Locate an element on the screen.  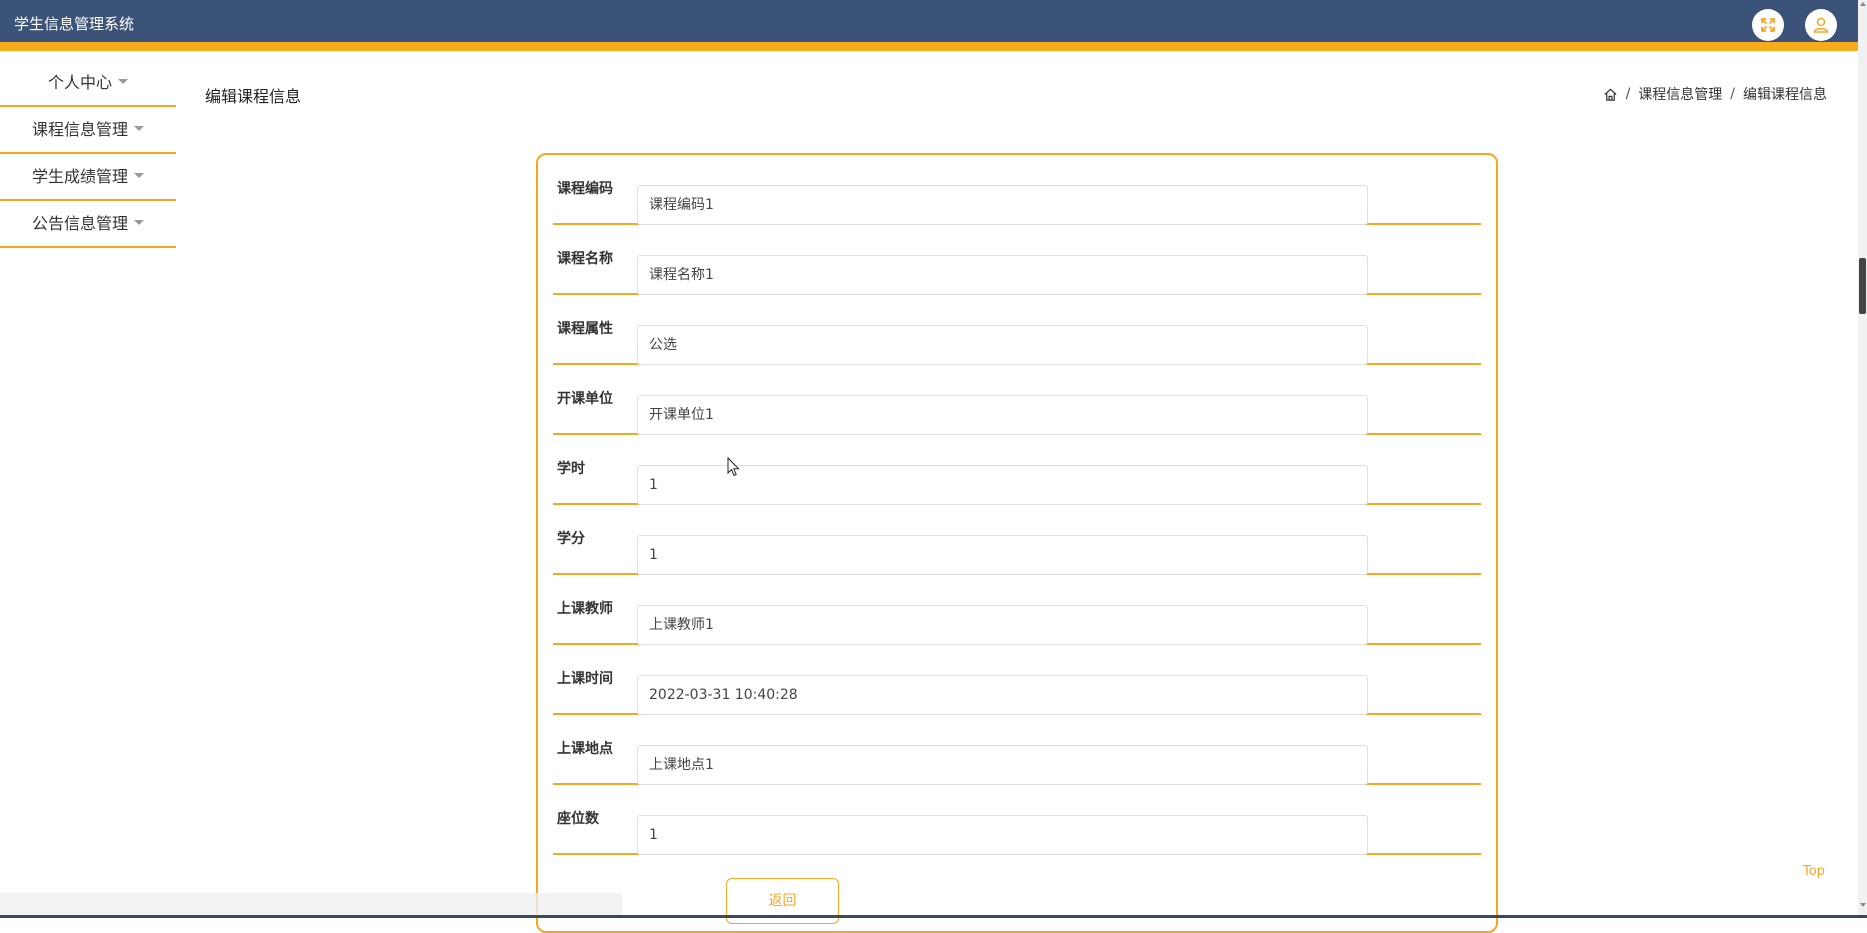
seats-input: 1 is located at coordinates (1002, 835).